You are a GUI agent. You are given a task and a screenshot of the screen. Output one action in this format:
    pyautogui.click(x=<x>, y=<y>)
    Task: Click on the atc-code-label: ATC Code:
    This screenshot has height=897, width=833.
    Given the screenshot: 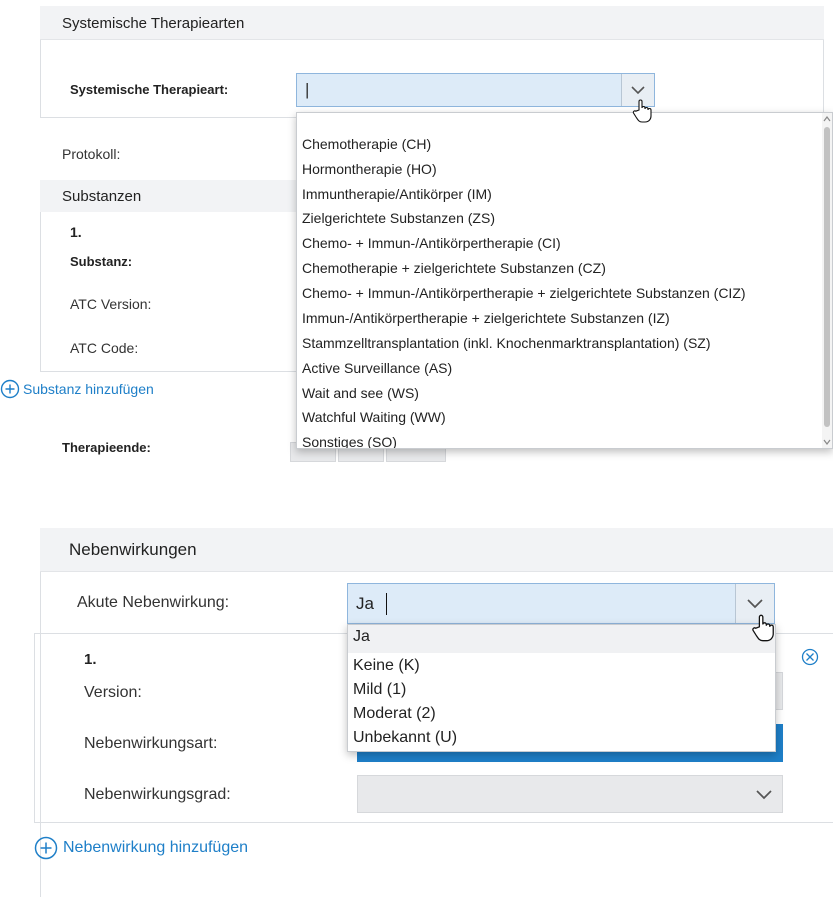 What is the action you would take?
    pyautogui.click(x=104, y=348)
    